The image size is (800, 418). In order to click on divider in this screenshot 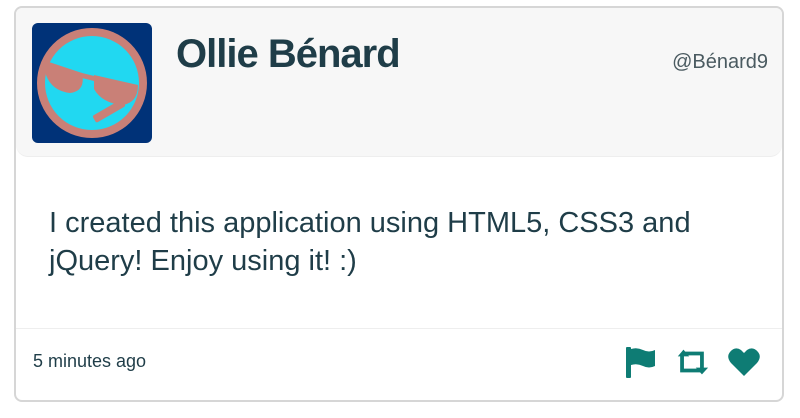, I will do `click(399, 328)`.